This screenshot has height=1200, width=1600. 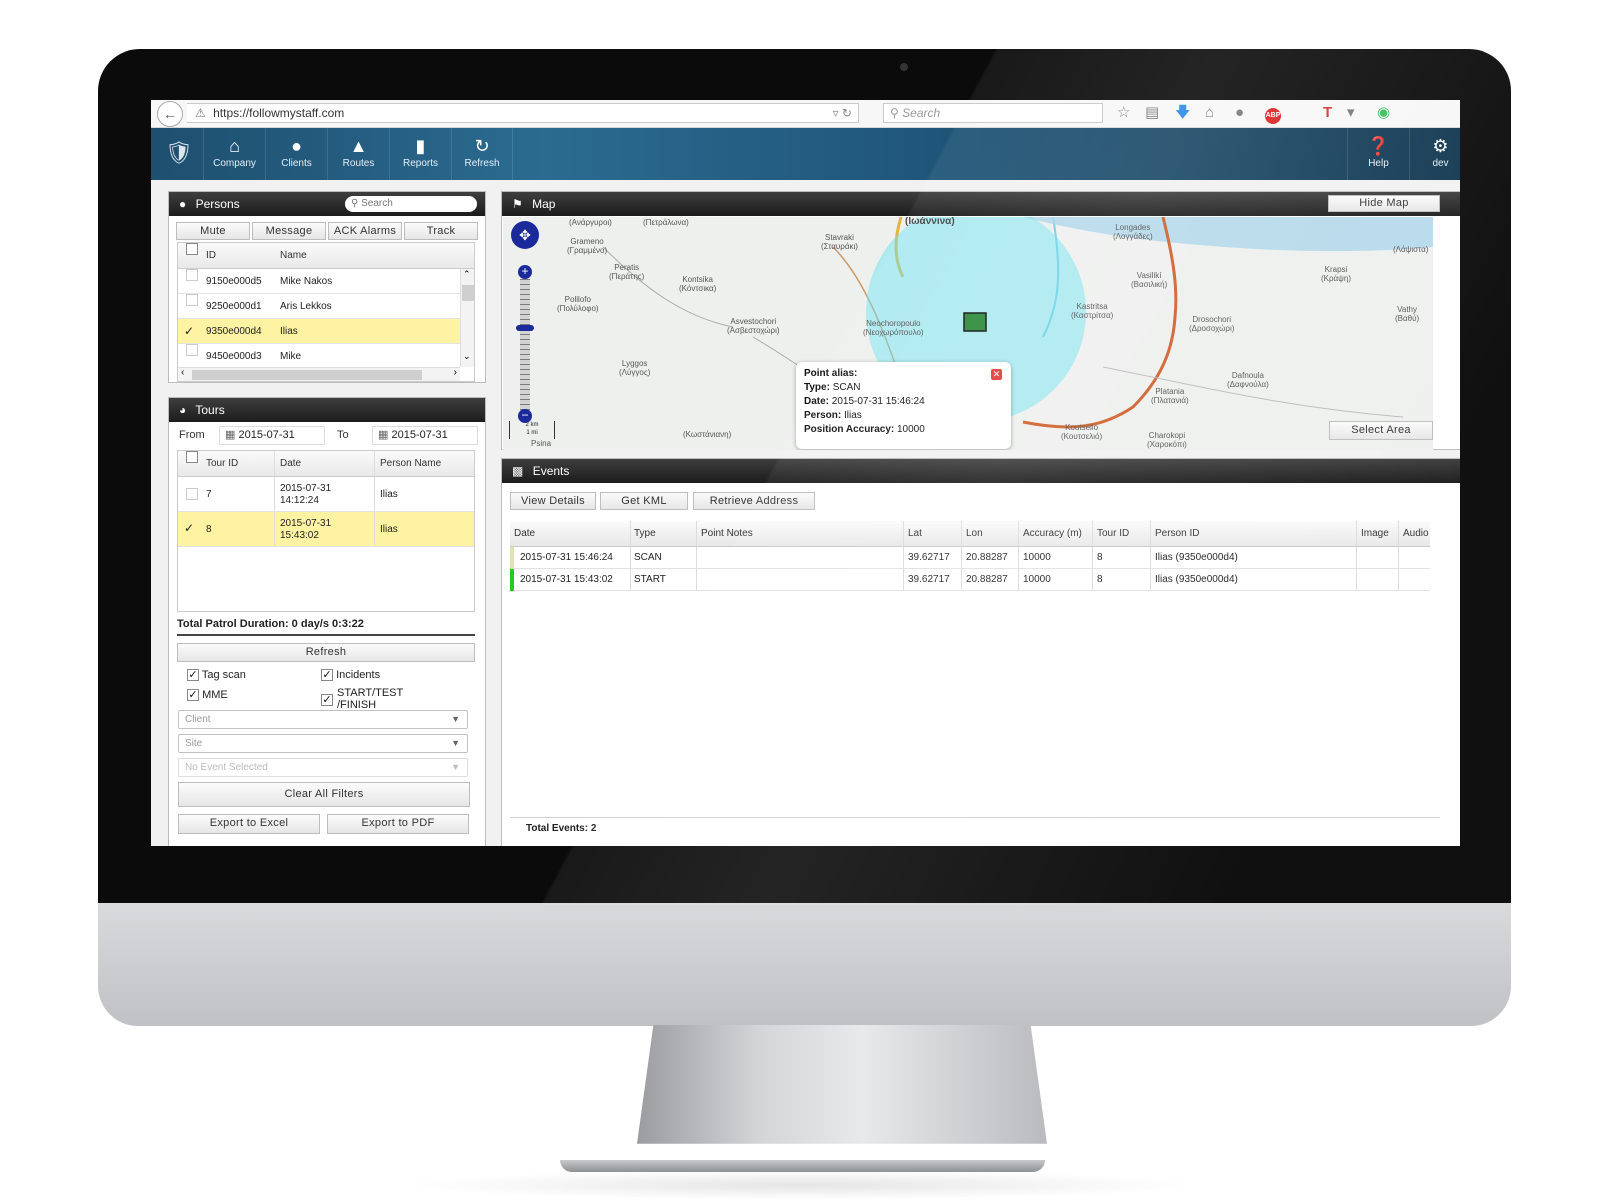 What do you see at coordinates (207, 695) in the screenshot?
I see `mme-checkbox: ✓ MME` at bounding box center [207, 695].